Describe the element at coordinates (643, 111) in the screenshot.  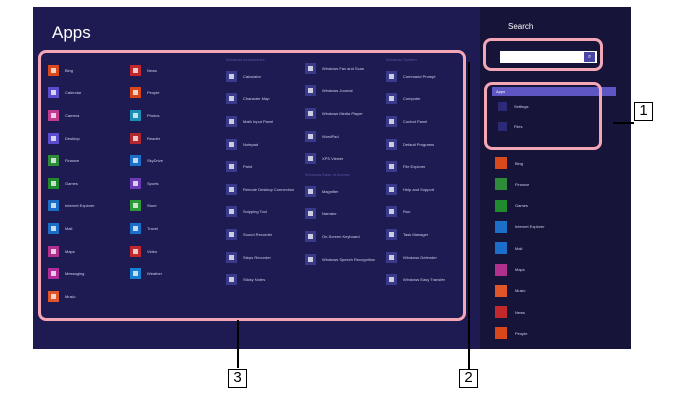
I see `callout-1: 1` at that location.